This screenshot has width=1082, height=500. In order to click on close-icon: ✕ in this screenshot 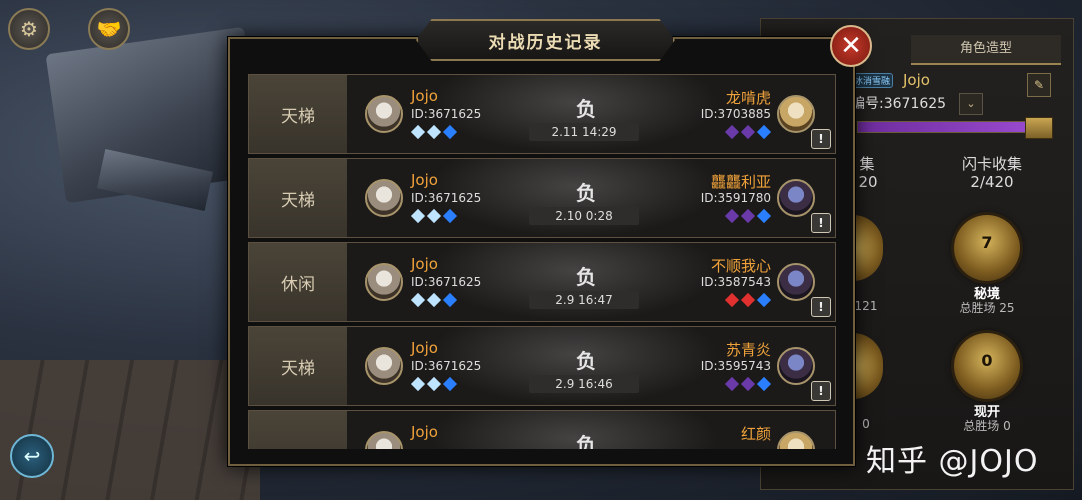, I will do `click(851, 46)`.